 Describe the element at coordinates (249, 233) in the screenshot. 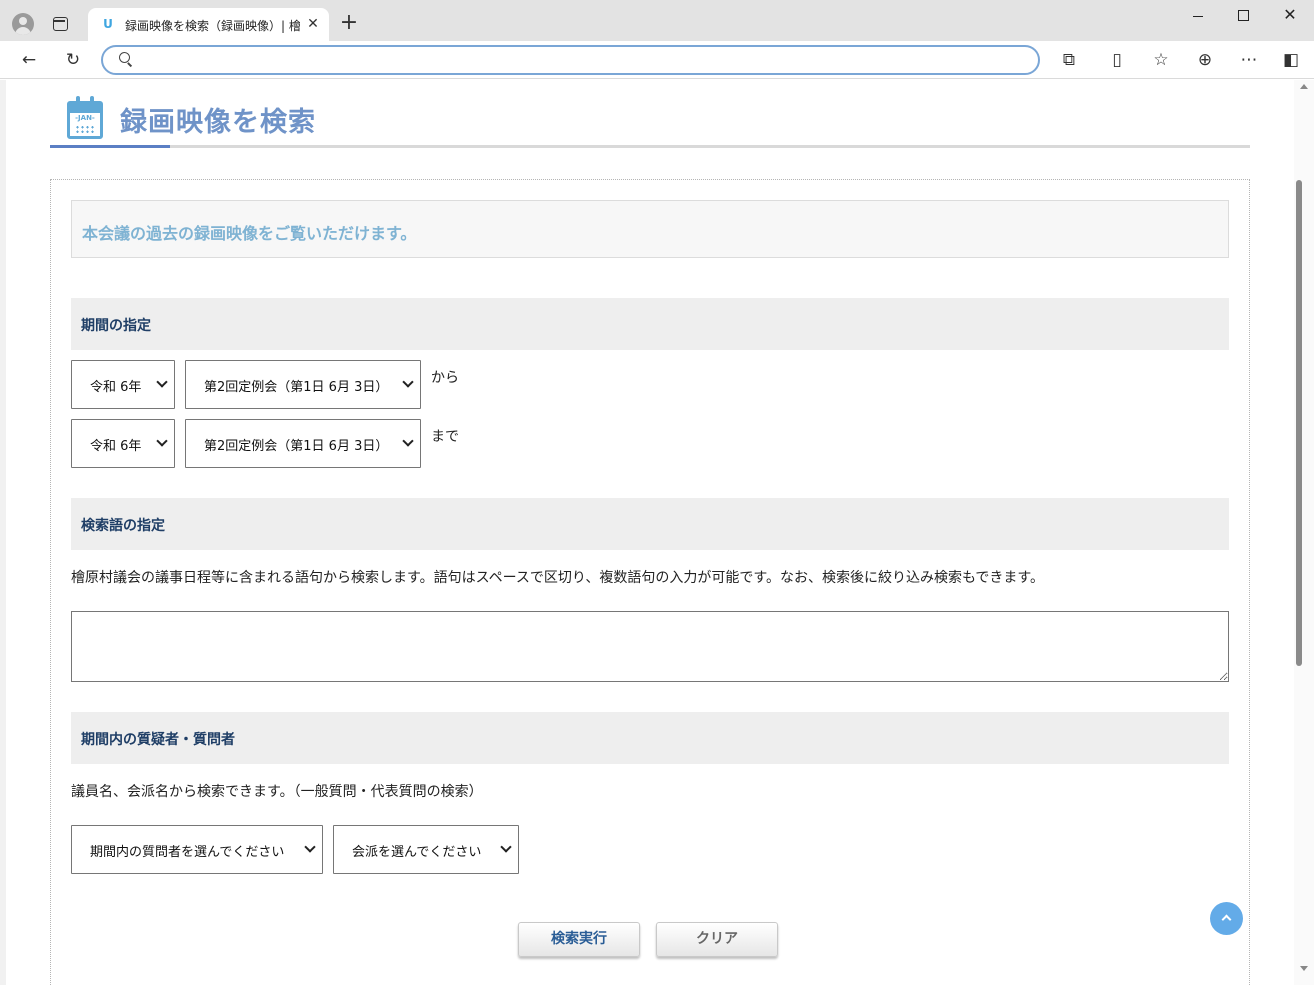

I see `intro-text: 本会議の過去の録画映像をご覧いただけます。` at that location.